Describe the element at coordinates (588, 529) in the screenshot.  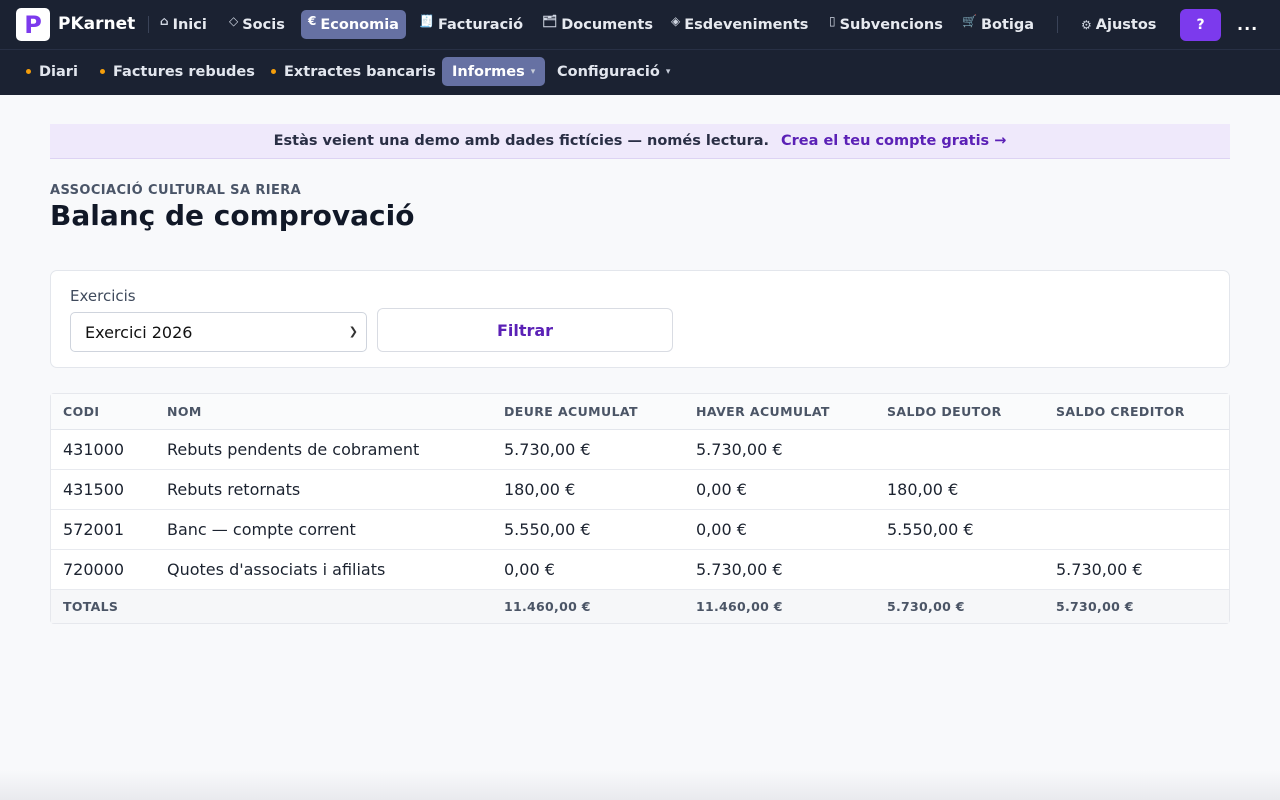
I see `cell-debit: 5.550,00 €` at that location.